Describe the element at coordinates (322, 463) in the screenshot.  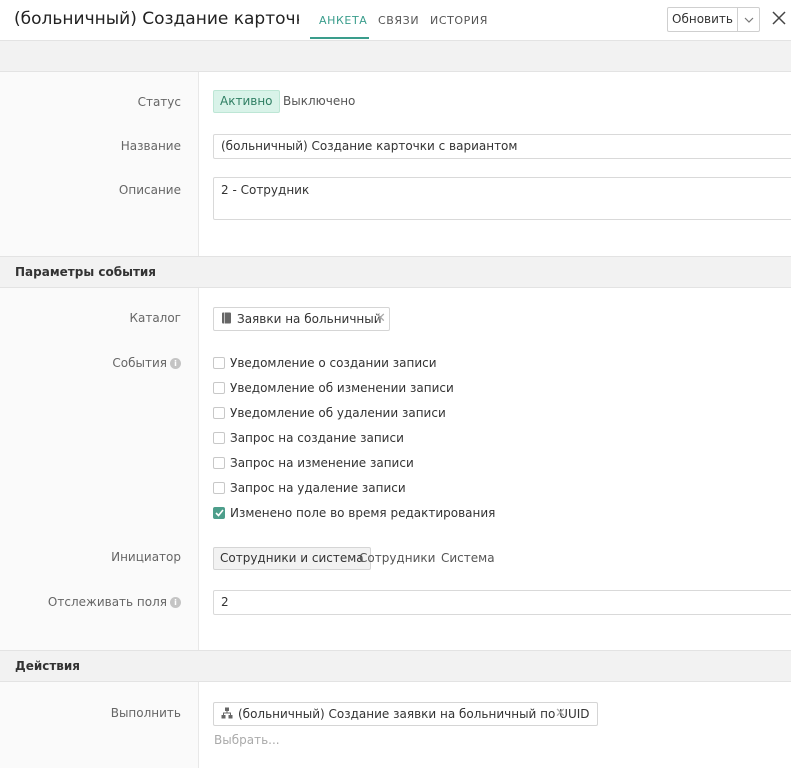
I see `event-label: Запрос на изменение записи` at that location.